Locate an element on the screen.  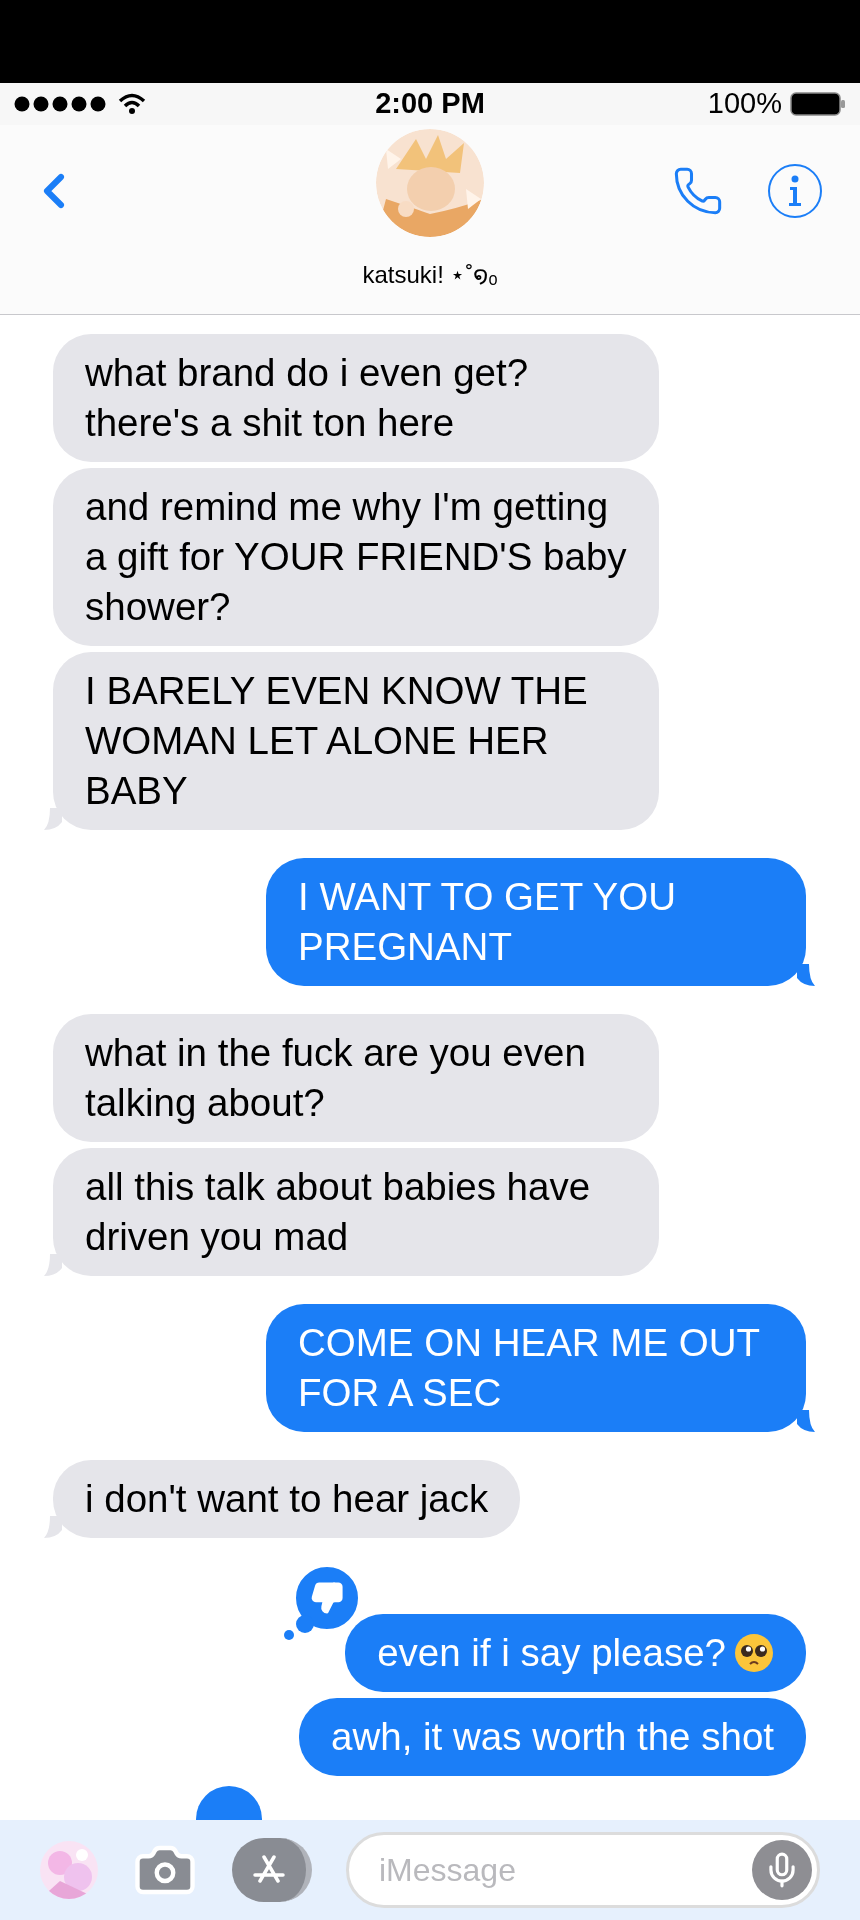
thumbs-down-icon is located at coordinates (327, 1598).